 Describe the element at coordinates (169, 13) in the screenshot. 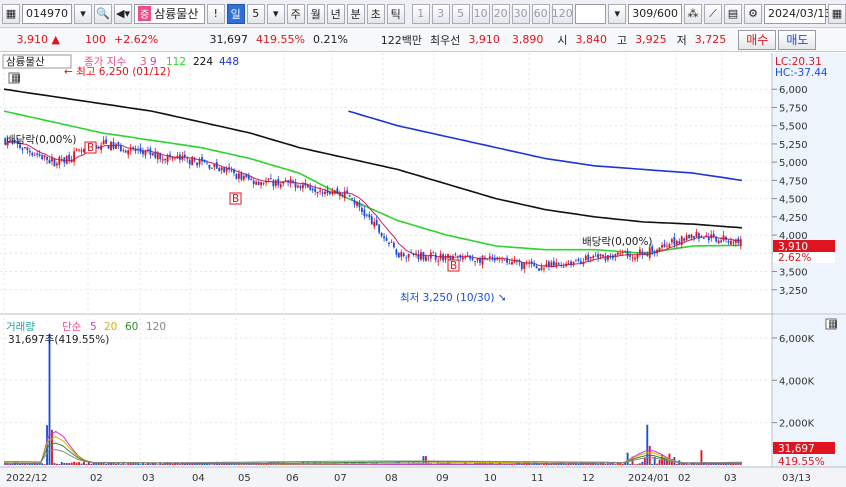

I see `stock-name-field: 증 삼륭물산` at that location.